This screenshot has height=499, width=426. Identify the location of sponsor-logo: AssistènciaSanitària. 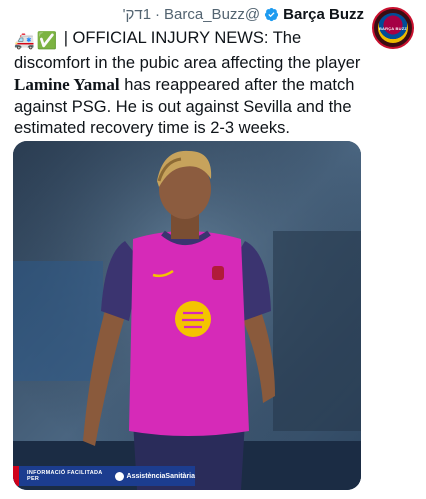
(154, 476).